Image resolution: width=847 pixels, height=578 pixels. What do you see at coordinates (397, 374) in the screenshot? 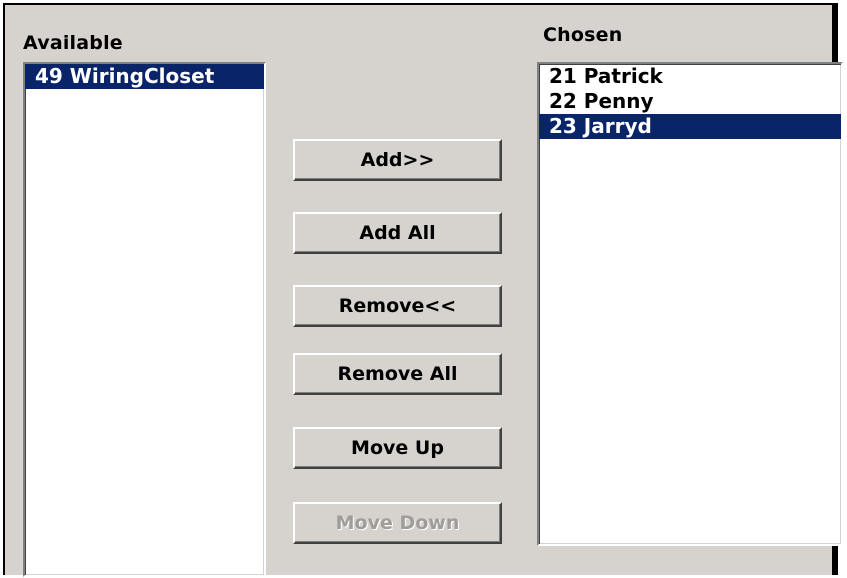
I see `remove-all-button: Remove All` at bounding box center [397, 374].